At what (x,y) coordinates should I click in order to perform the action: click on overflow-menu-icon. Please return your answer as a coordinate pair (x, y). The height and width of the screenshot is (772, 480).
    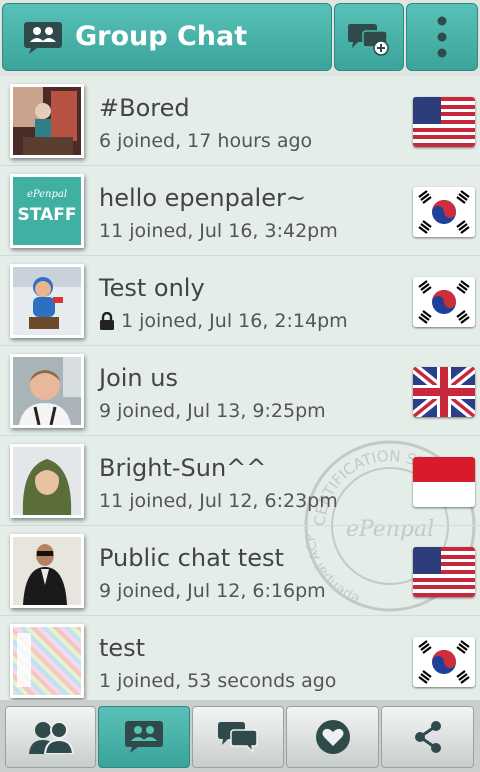
    Looking at the image, I should click on (442, 37).